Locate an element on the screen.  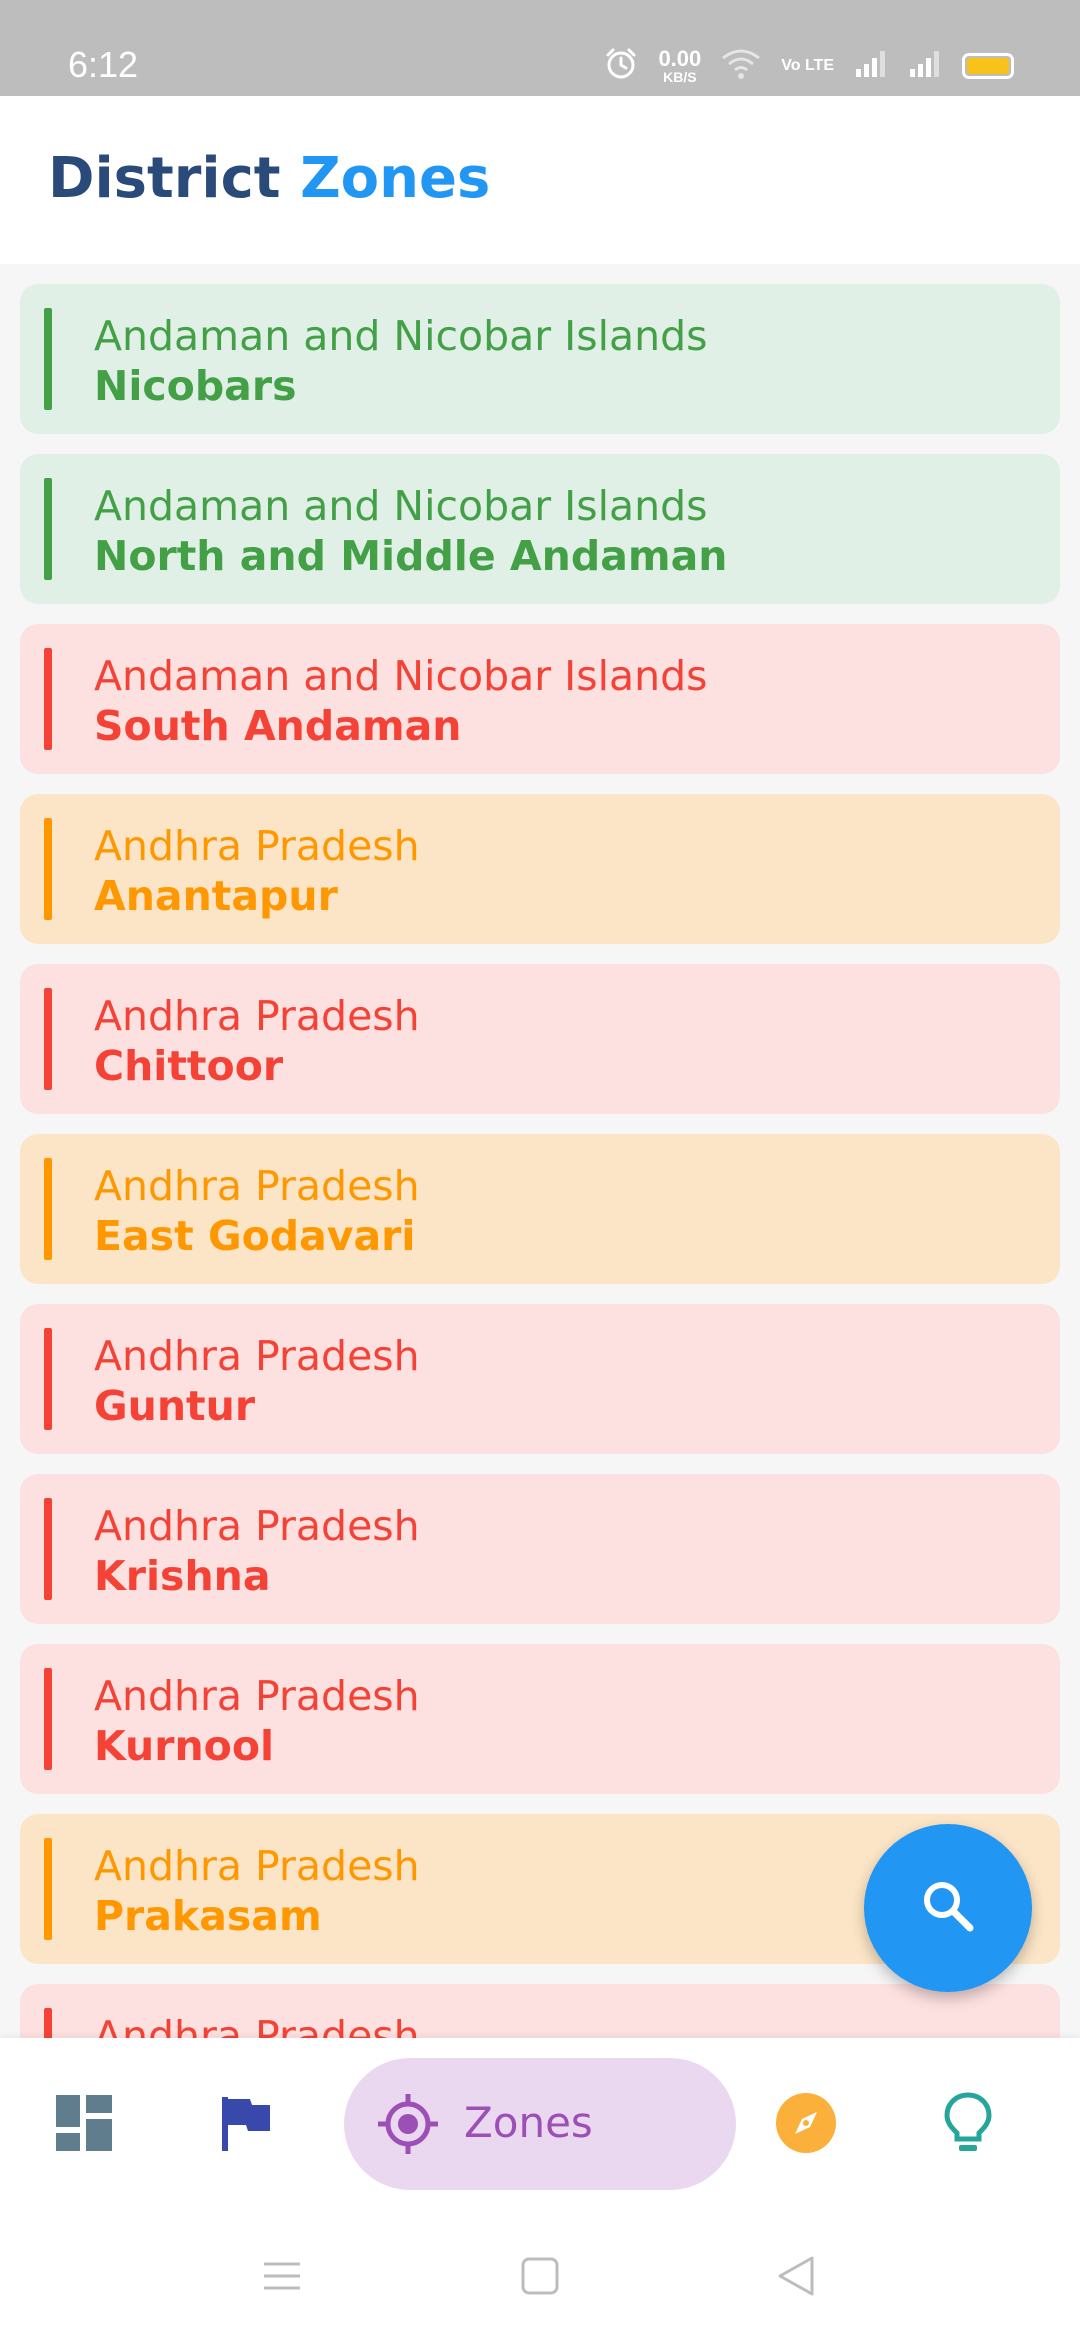
nav-flag is located at coordinates (246, 2125).